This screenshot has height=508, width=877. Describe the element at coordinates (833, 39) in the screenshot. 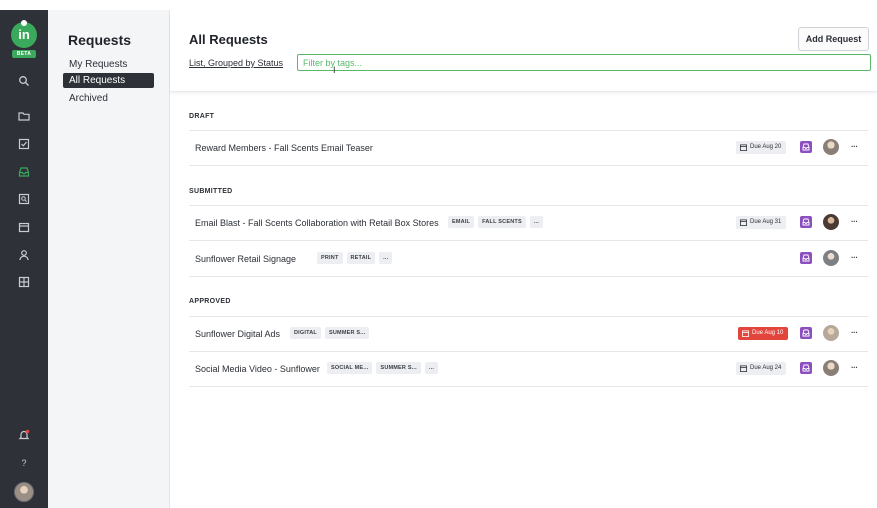

I see `add-request-button: Add Request` at that location.